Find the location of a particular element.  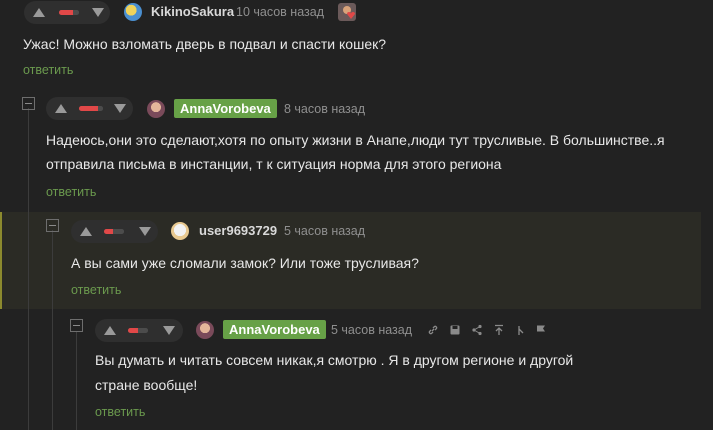

save-icon is located at coordinates (455, 330).